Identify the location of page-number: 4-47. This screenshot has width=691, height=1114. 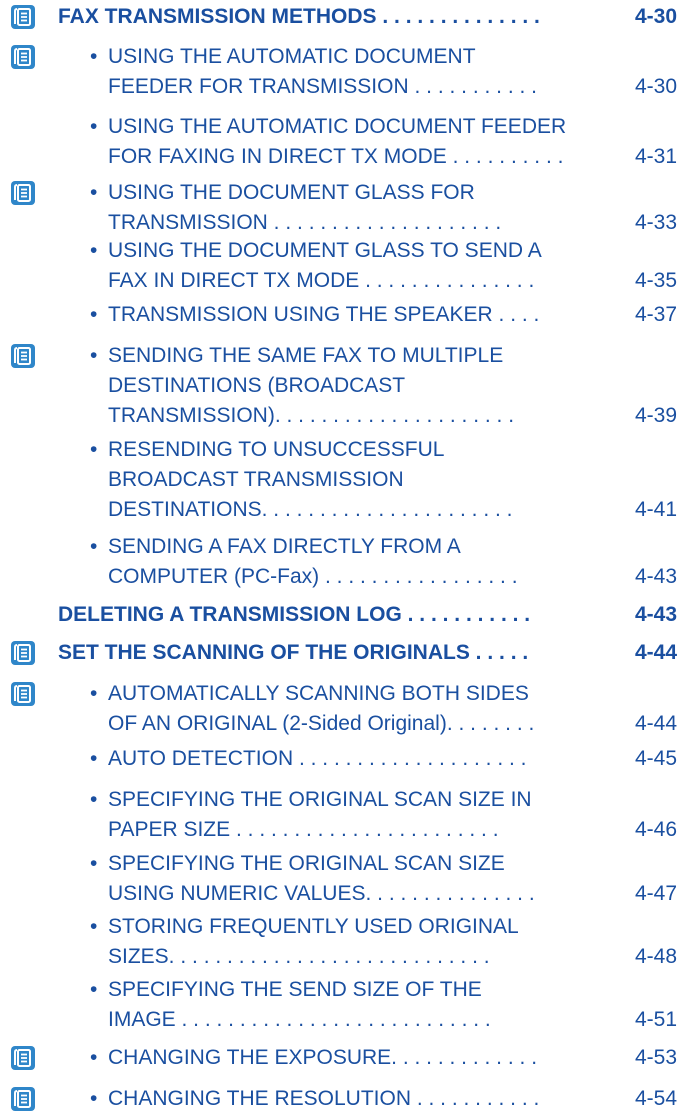
(655, 893).